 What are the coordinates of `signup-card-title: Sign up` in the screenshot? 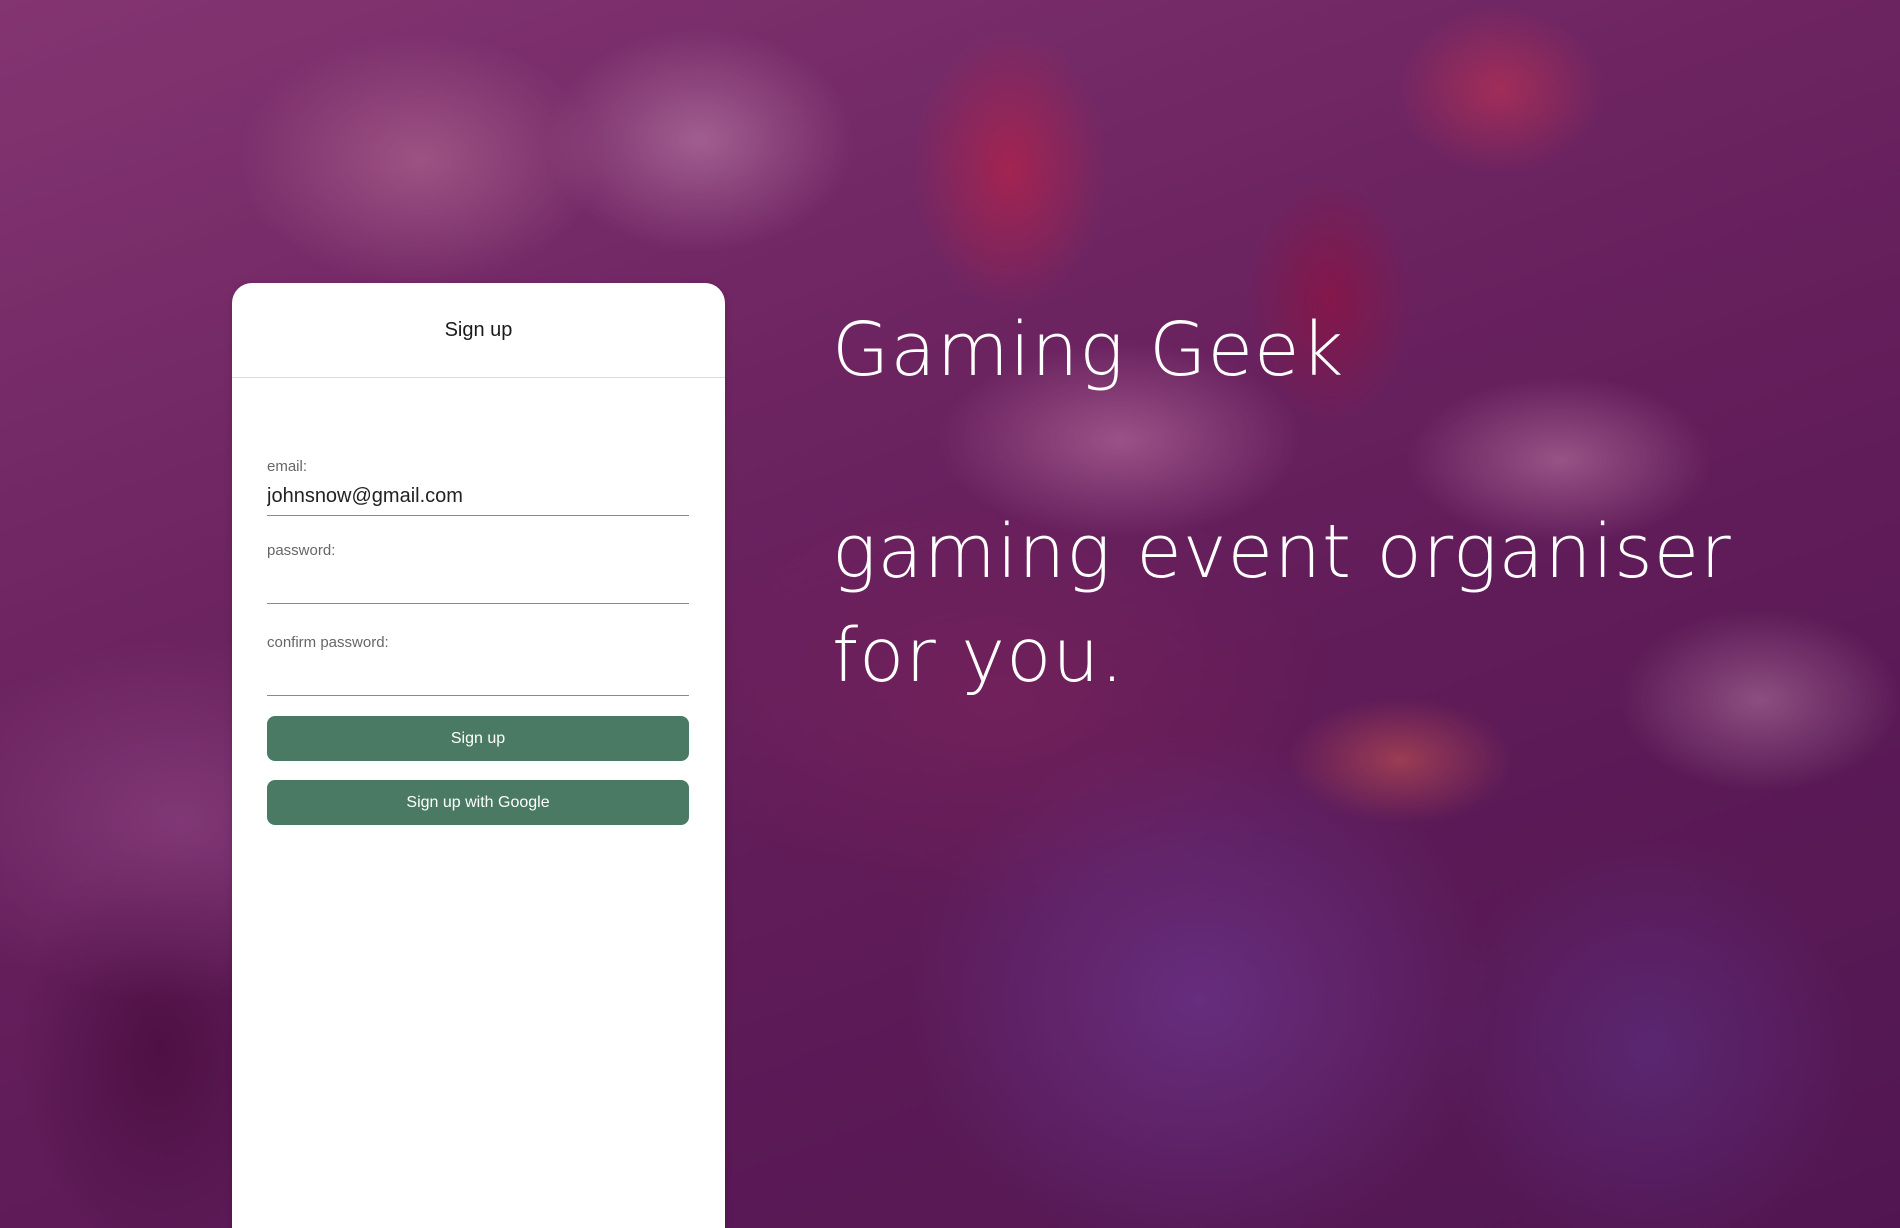 It's located at (478, 329).